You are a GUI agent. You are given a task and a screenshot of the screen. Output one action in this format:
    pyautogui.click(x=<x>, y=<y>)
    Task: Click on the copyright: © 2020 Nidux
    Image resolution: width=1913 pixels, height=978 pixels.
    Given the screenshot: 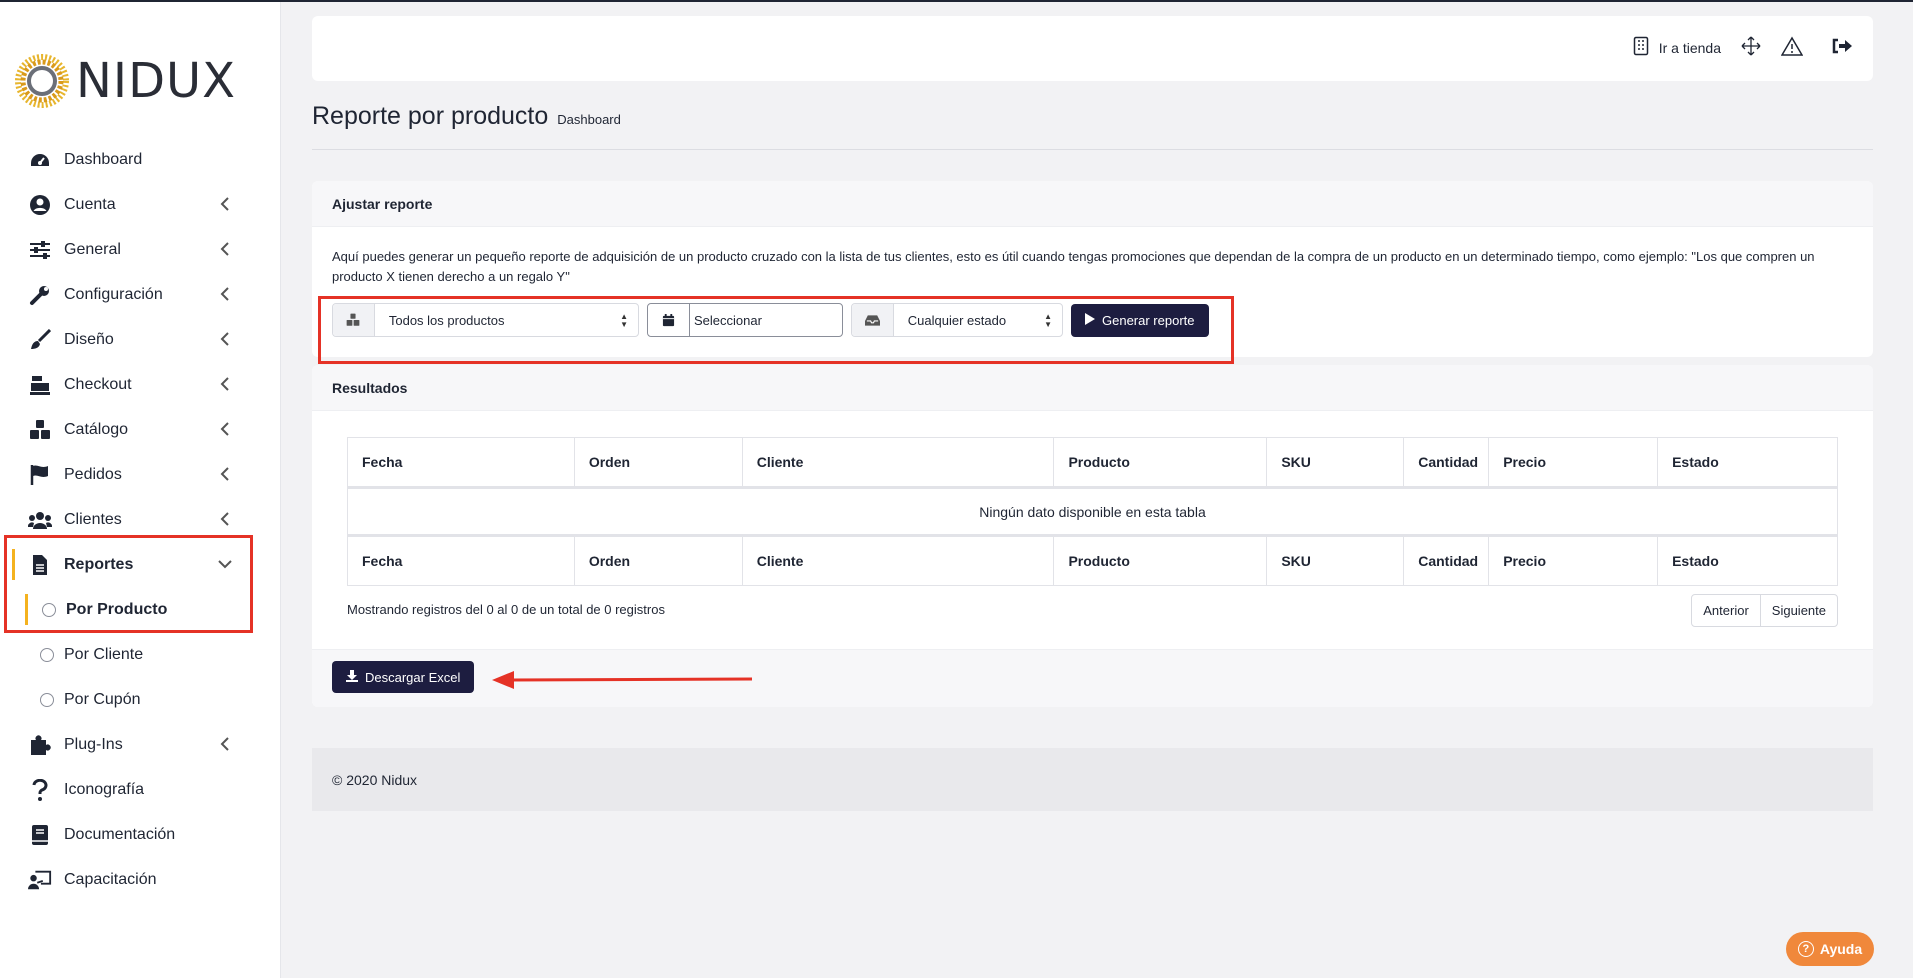 What is the action you would take?
    pyautogui.click(x=375, y=779)
    